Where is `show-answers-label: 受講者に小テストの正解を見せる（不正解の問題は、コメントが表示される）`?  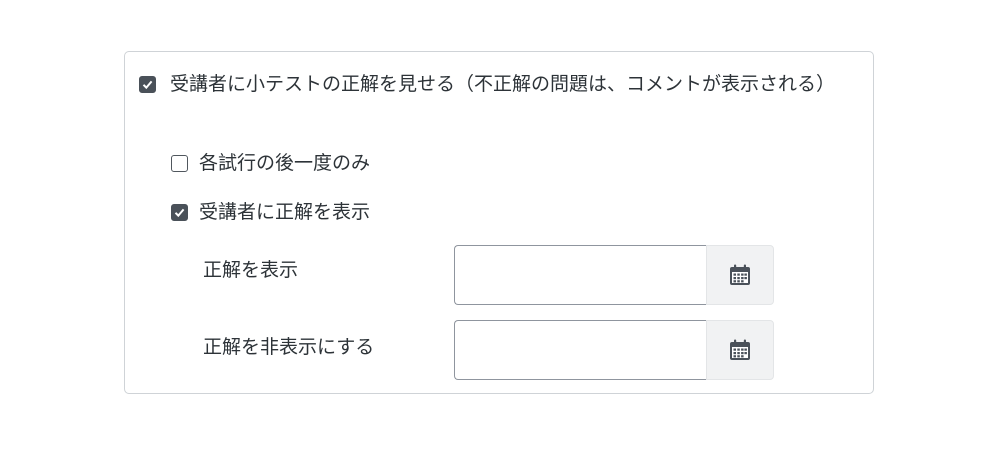 show-answers-label: 受講者に小テストの正解を見せる（不正解の問題は、コメントが表示される） is located at coordinates (503, 84).